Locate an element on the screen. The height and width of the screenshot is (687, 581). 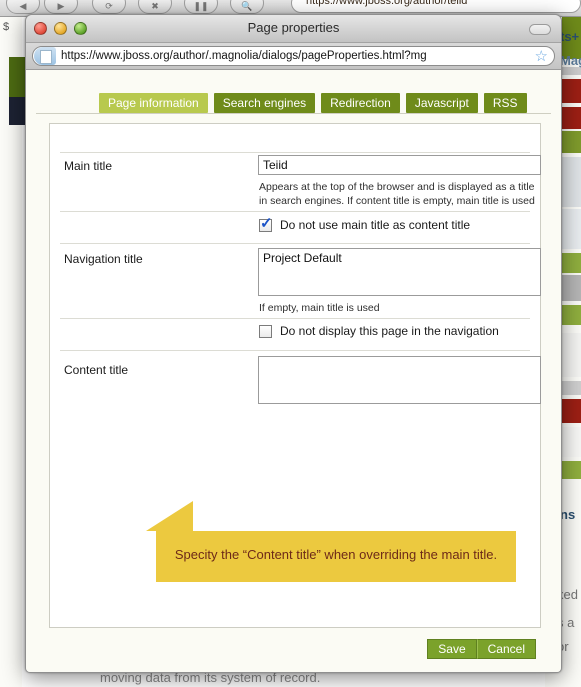
do-not-use-main-title-checkbox is located at coordinates (266, 224).